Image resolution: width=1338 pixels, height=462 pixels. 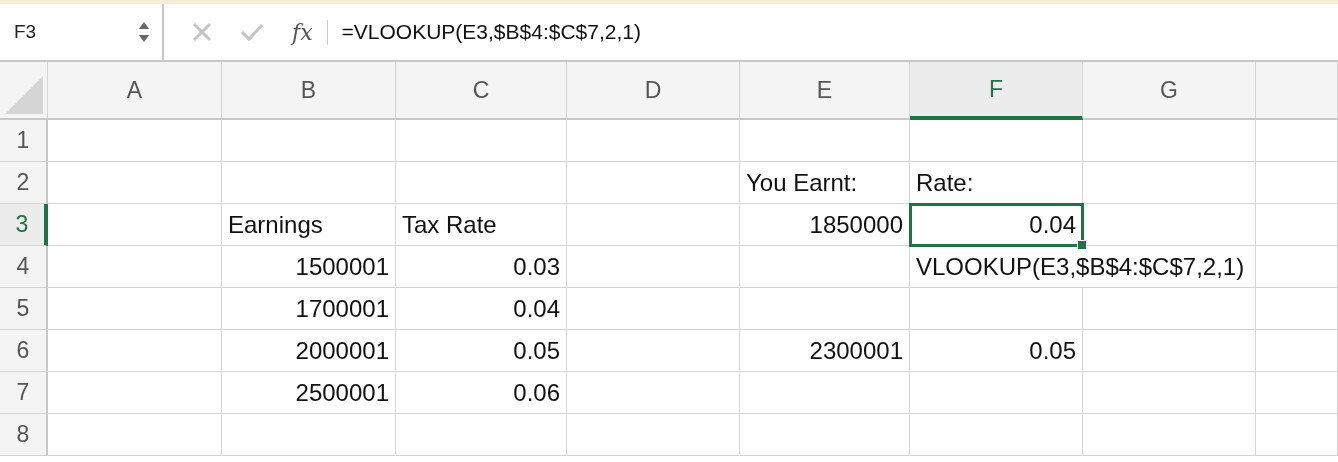 I want to click on function-button: fx, so click(x=310, y=32).